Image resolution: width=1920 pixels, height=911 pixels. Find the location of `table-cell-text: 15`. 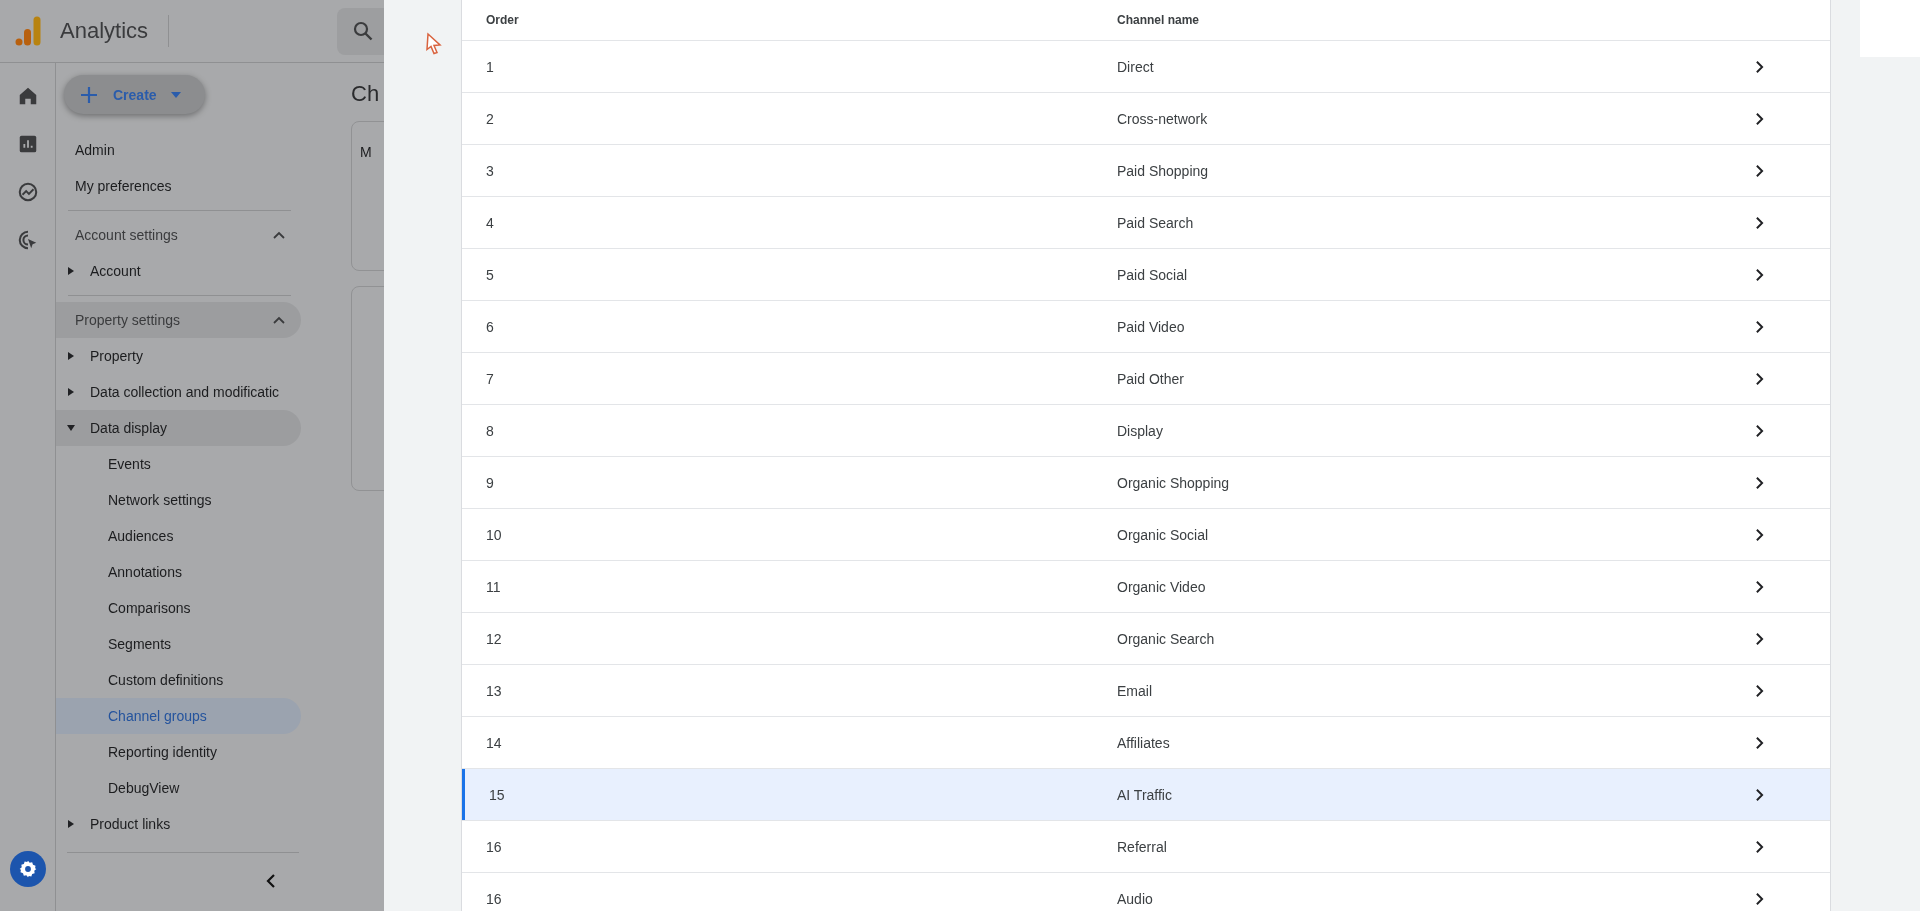

table-cell-text: 15 is located at coordinates (497, 794).